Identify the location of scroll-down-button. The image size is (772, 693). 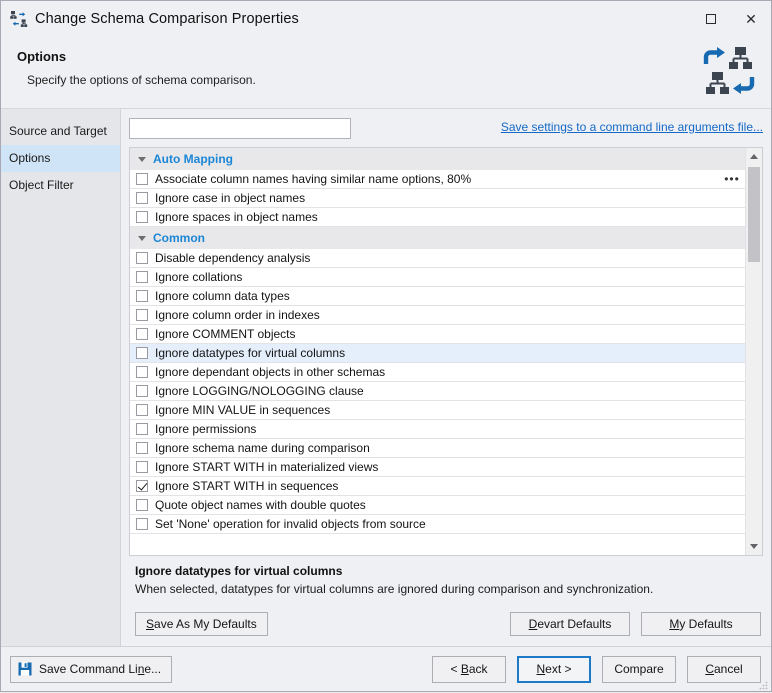
(754, 546).